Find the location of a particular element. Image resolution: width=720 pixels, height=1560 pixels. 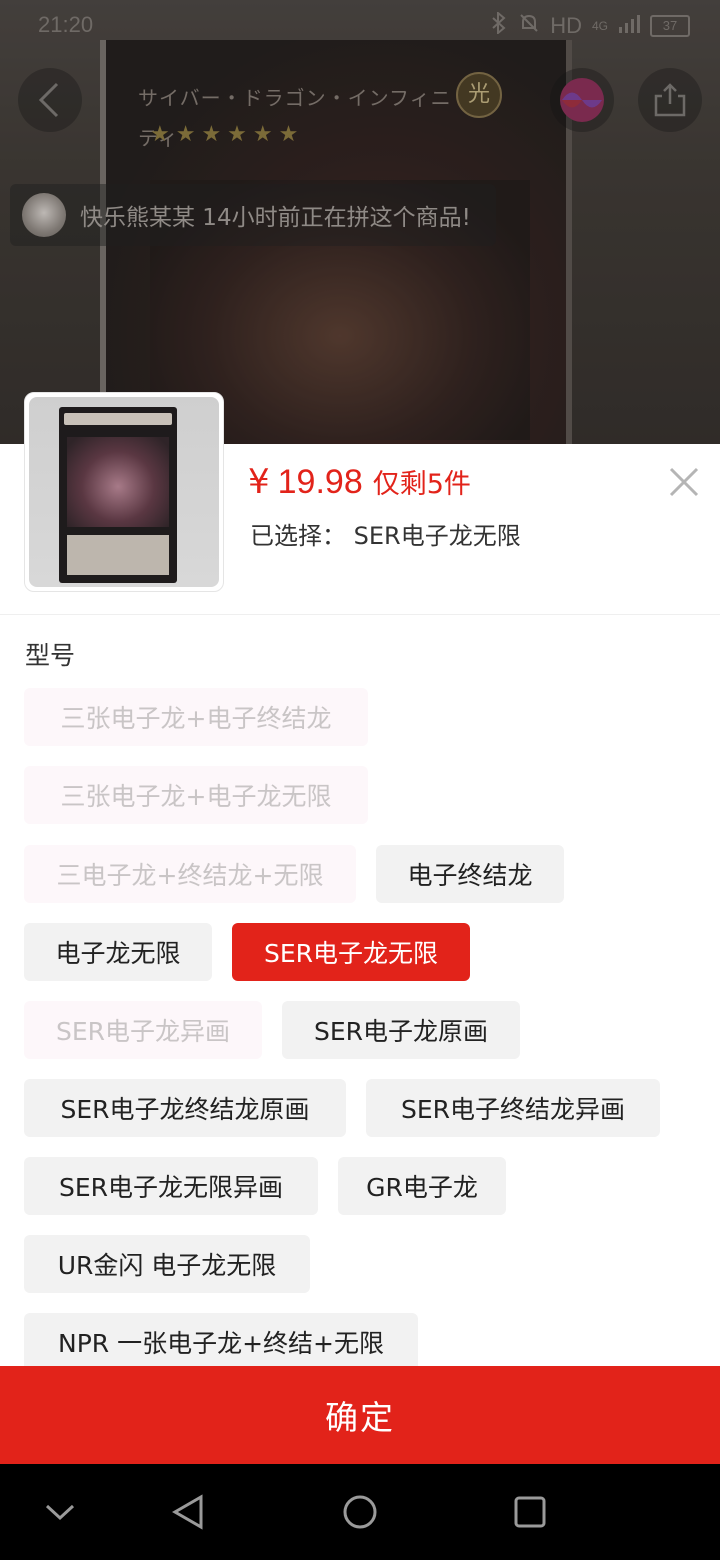

option-chip: SER电子龙异画 is located at coordinates (143, 1030).